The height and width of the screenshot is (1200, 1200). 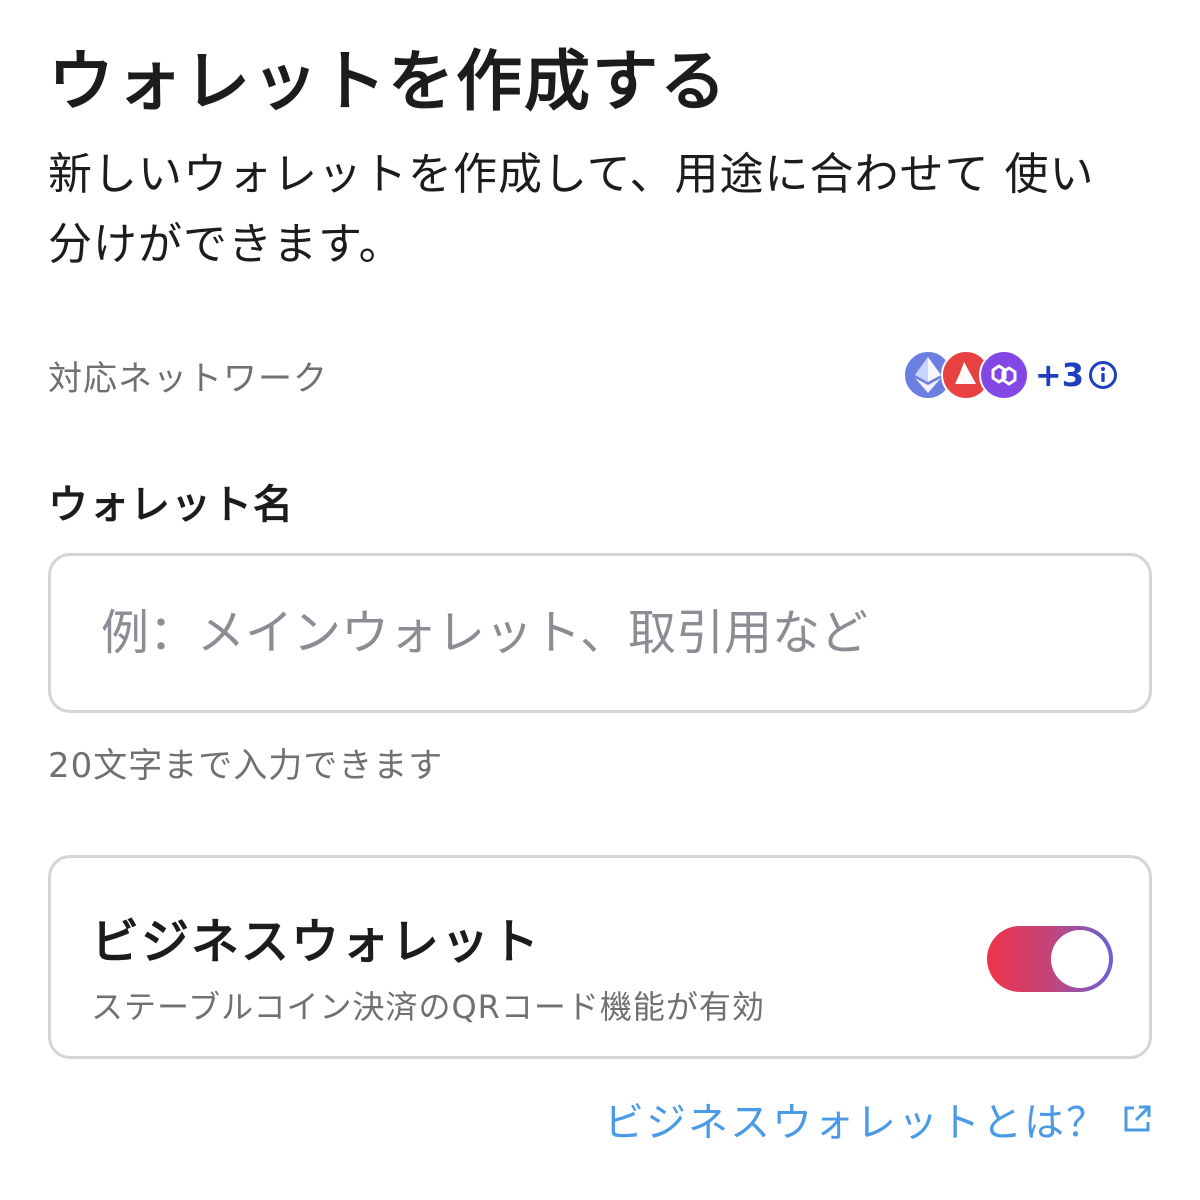 I want to click on supported-networks-row: 対応ネットワーク +3, so click(x=600, y=375).